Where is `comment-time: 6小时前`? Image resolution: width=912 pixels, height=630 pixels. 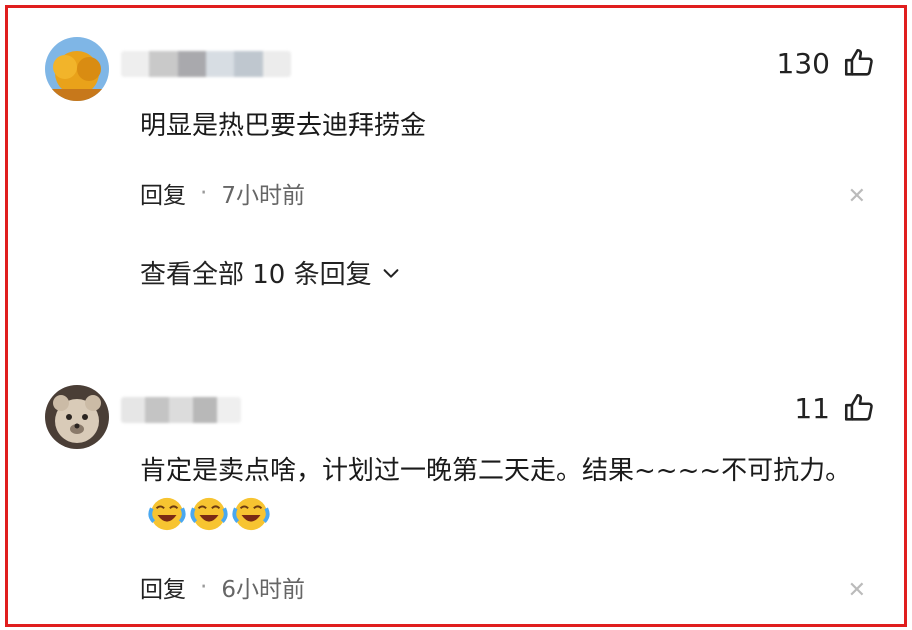 comment-time: 6小时前 is located at coordinates (263, 590).